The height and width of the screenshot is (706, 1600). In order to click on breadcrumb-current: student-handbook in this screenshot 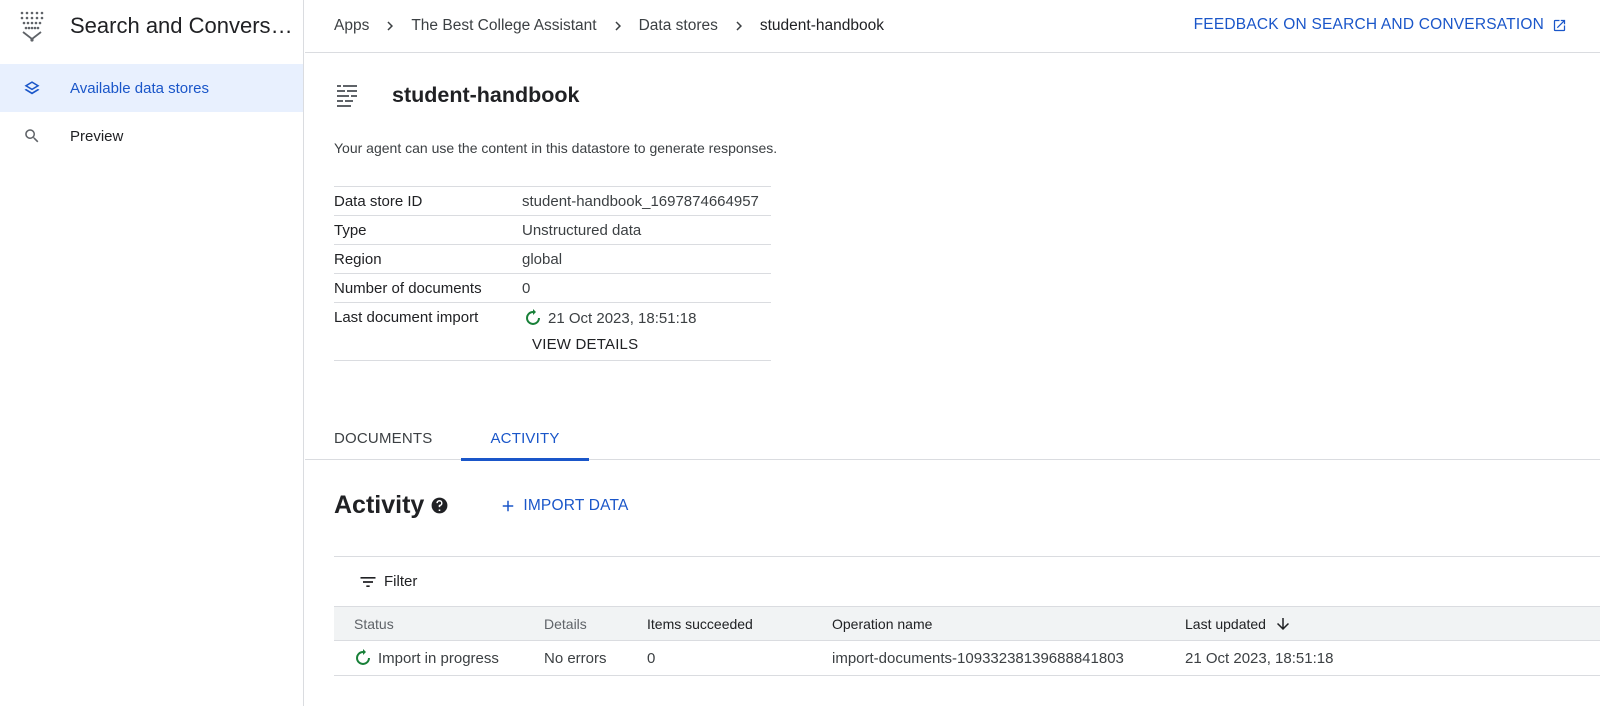, I will do `click(821, 25)`.